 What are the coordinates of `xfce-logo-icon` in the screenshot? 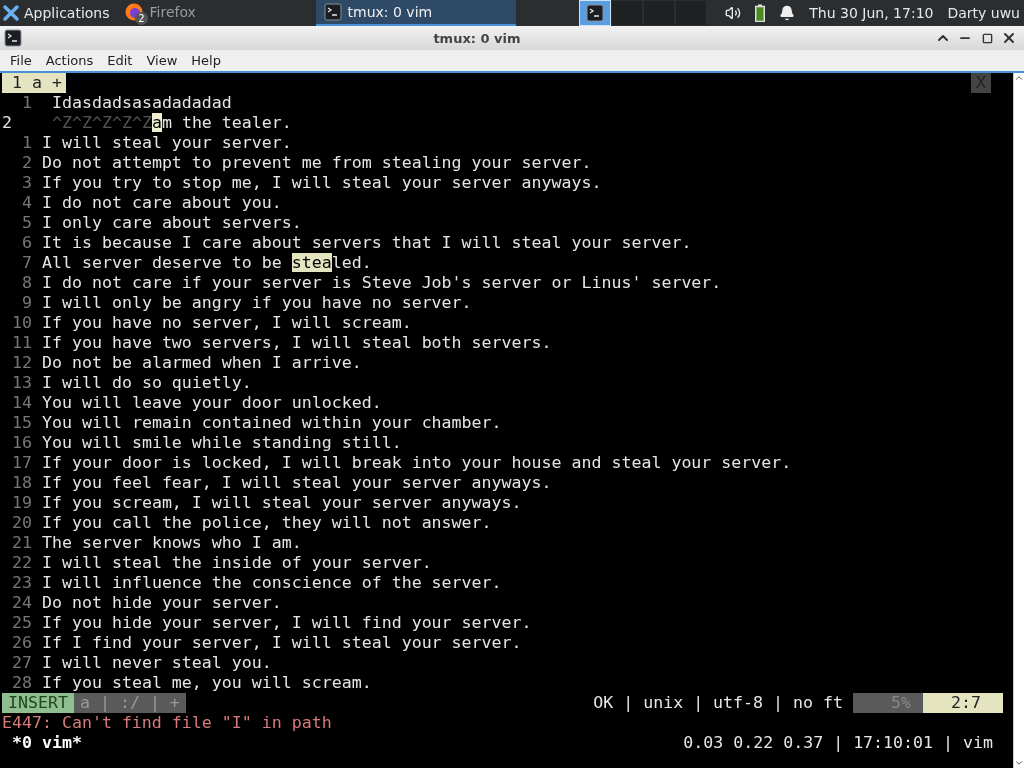 It's located at (11, 13).